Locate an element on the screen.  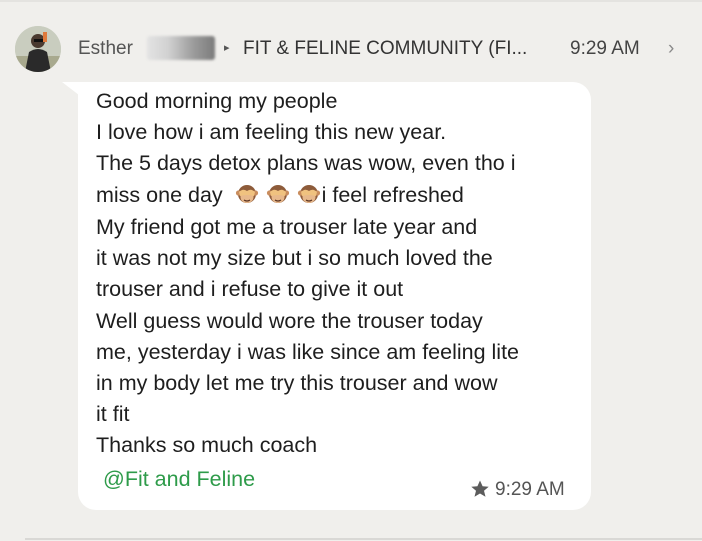
message-line: I love how i am feeling this new year. is located at coordinates (271, 132).